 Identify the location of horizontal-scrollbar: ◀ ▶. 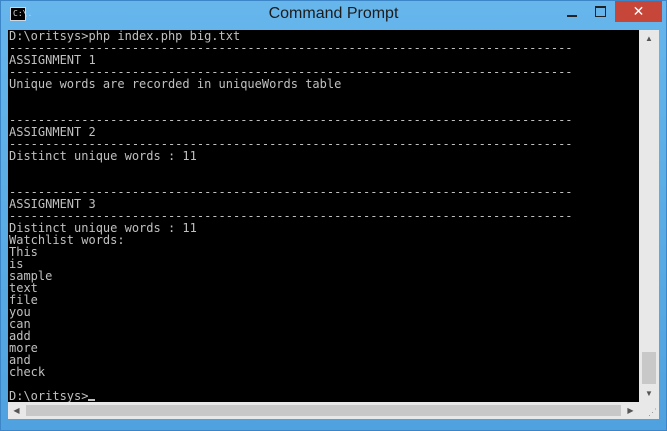
(323, 410).